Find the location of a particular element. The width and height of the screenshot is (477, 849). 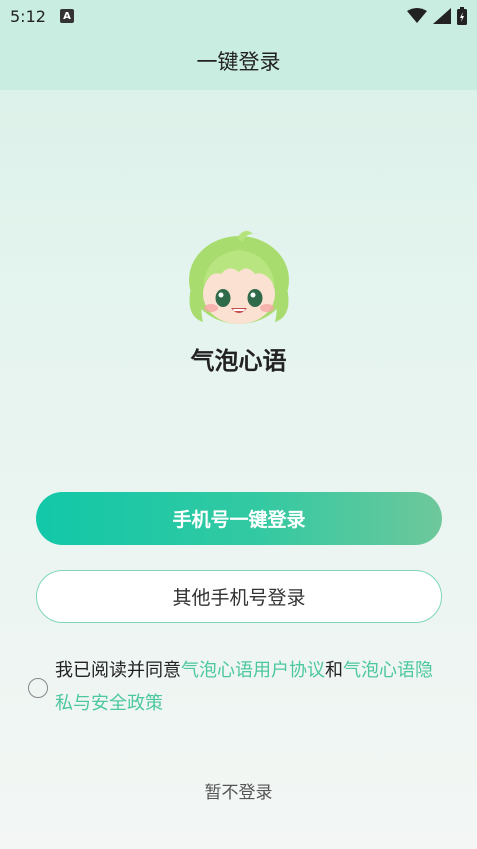

signal-icon is located at coordinates (442, 16).